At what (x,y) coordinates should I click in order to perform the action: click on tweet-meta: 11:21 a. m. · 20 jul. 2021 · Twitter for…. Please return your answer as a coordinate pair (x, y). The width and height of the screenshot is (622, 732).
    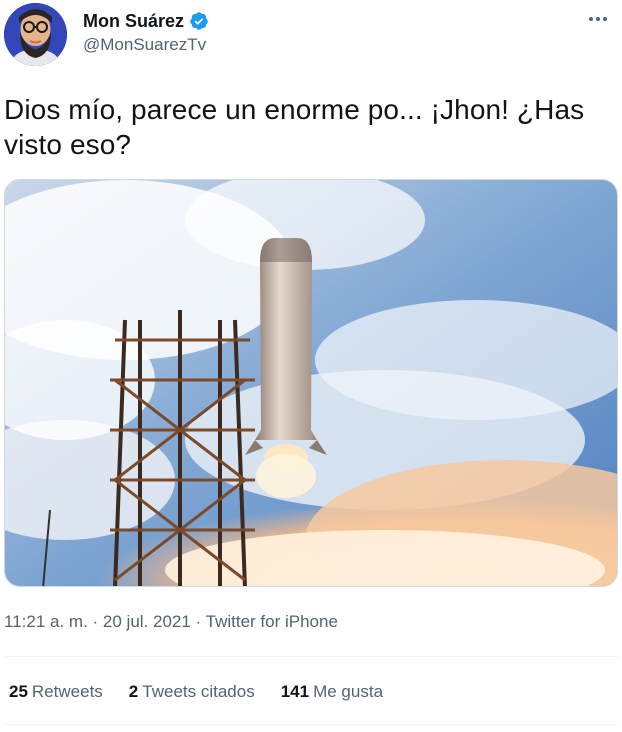
    Looking at the image, I should click on (171, 622).